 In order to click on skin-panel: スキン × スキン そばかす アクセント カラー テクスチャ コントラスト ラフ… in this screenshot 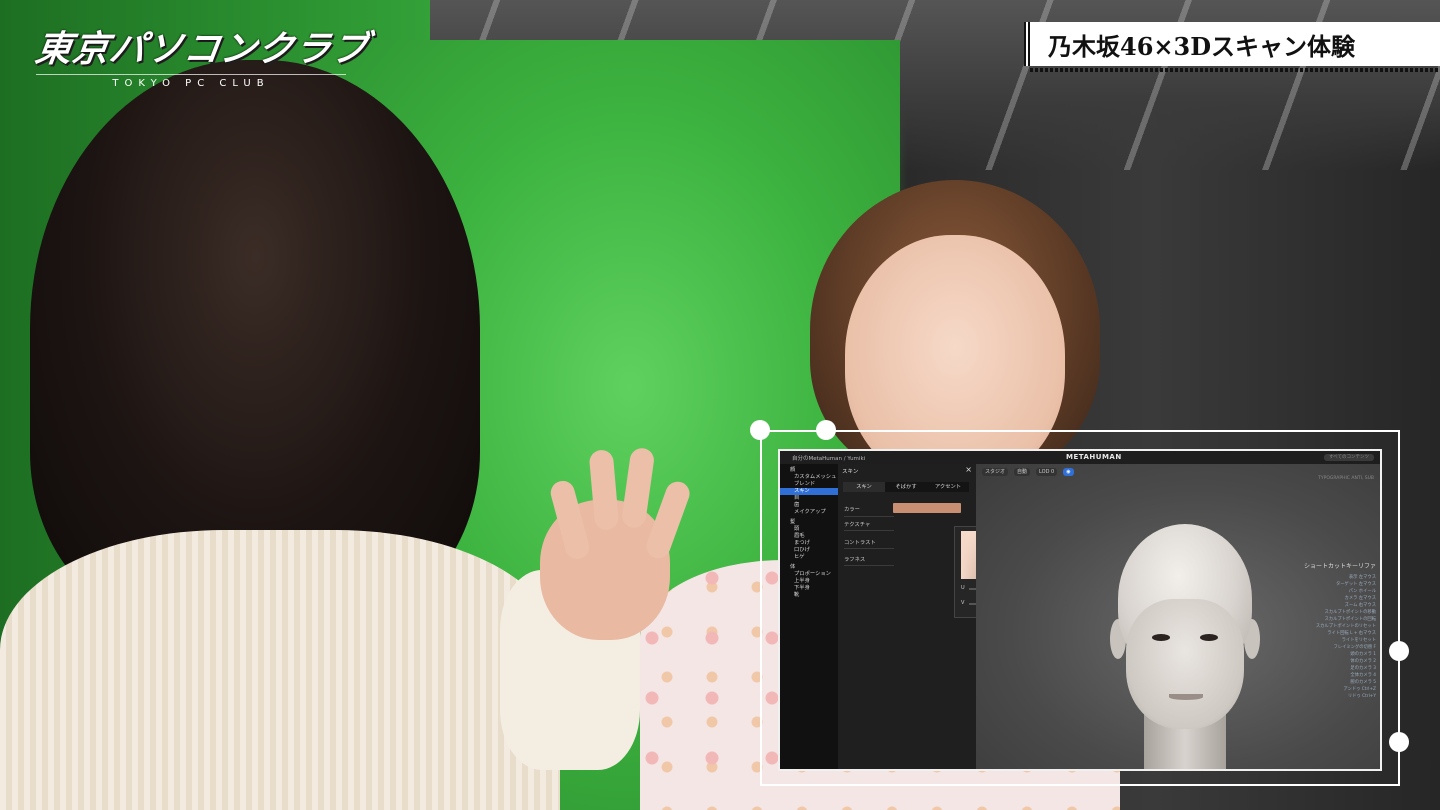, I will do `click(957, 616)`.